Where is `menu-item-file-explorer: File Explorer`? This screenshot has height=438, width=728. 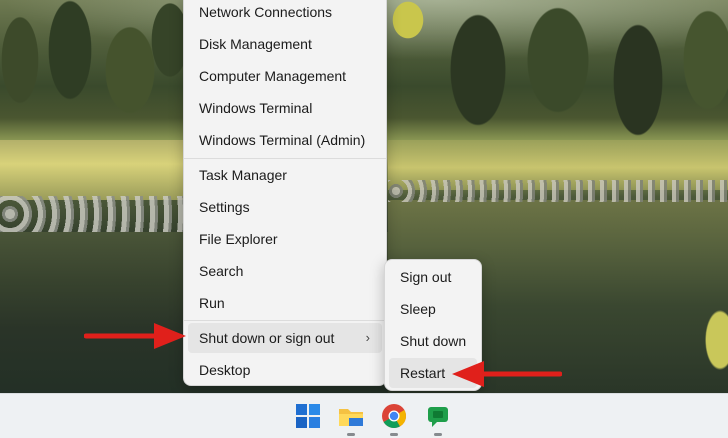
menu-item-file-explorer: File Explorer is located at coordinates (285, 239).